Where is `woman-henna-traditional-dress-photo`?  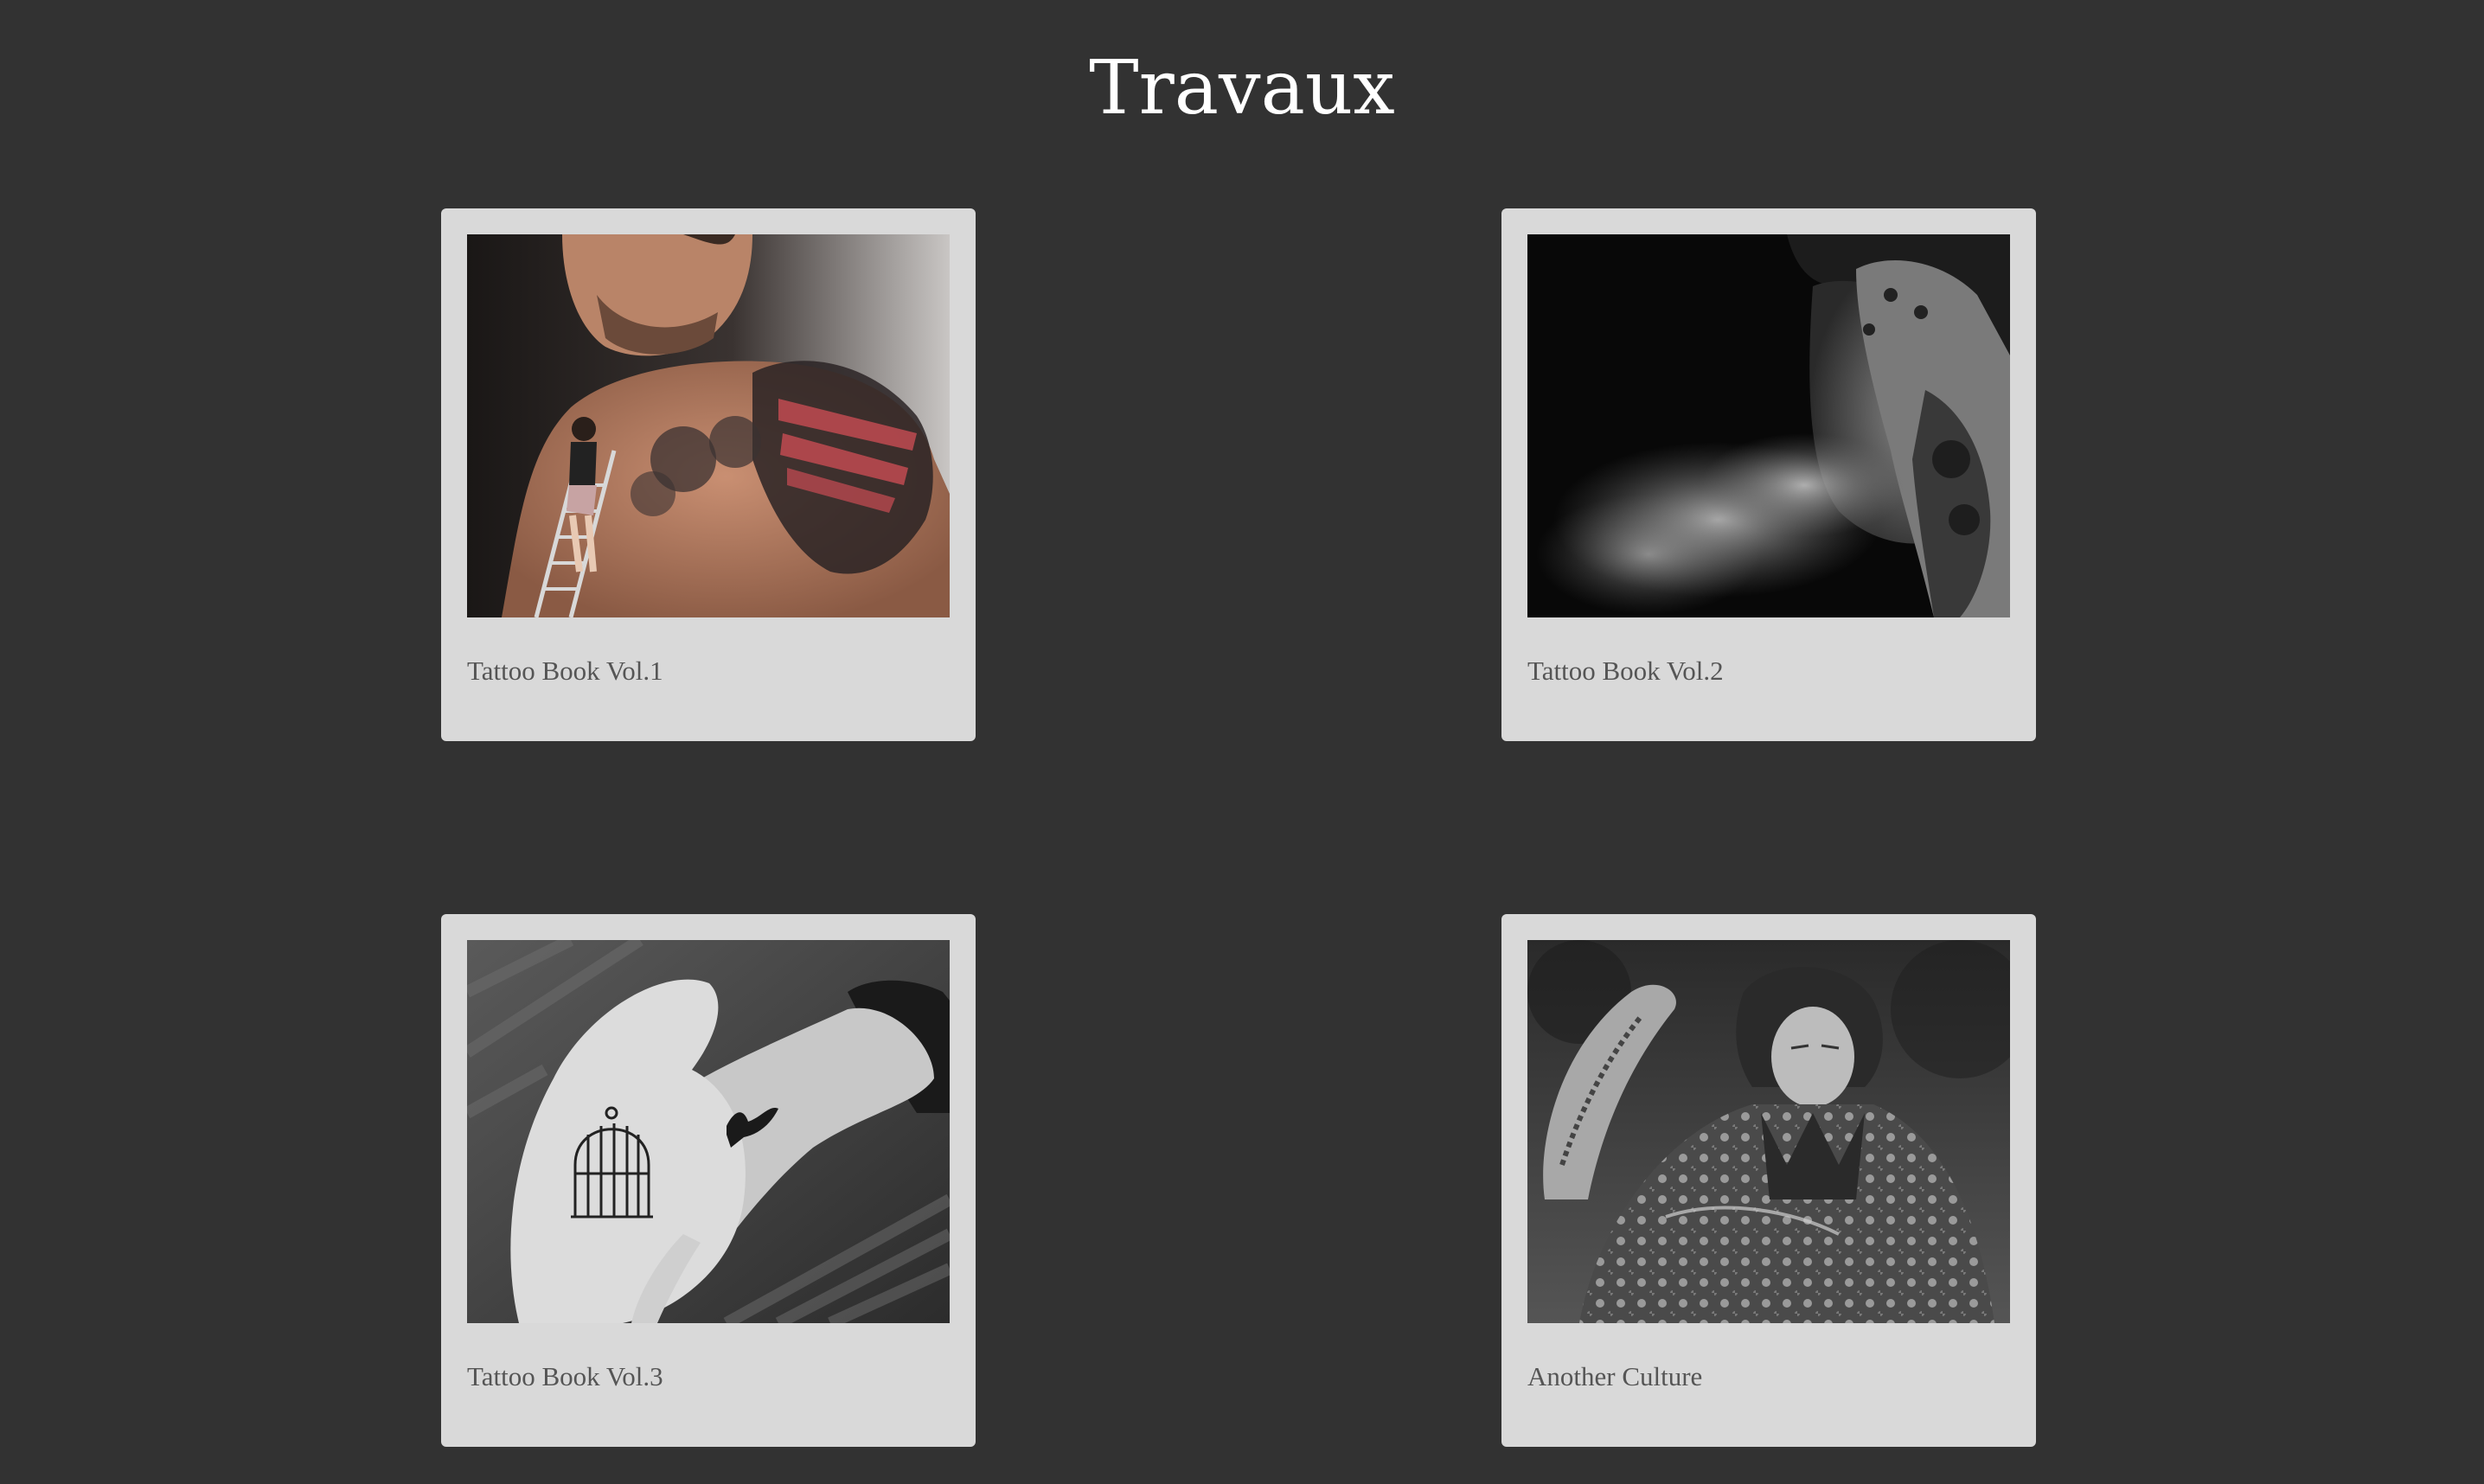
woman-henna-traditional-dress-photo is located at coordinates (1769, 1132).